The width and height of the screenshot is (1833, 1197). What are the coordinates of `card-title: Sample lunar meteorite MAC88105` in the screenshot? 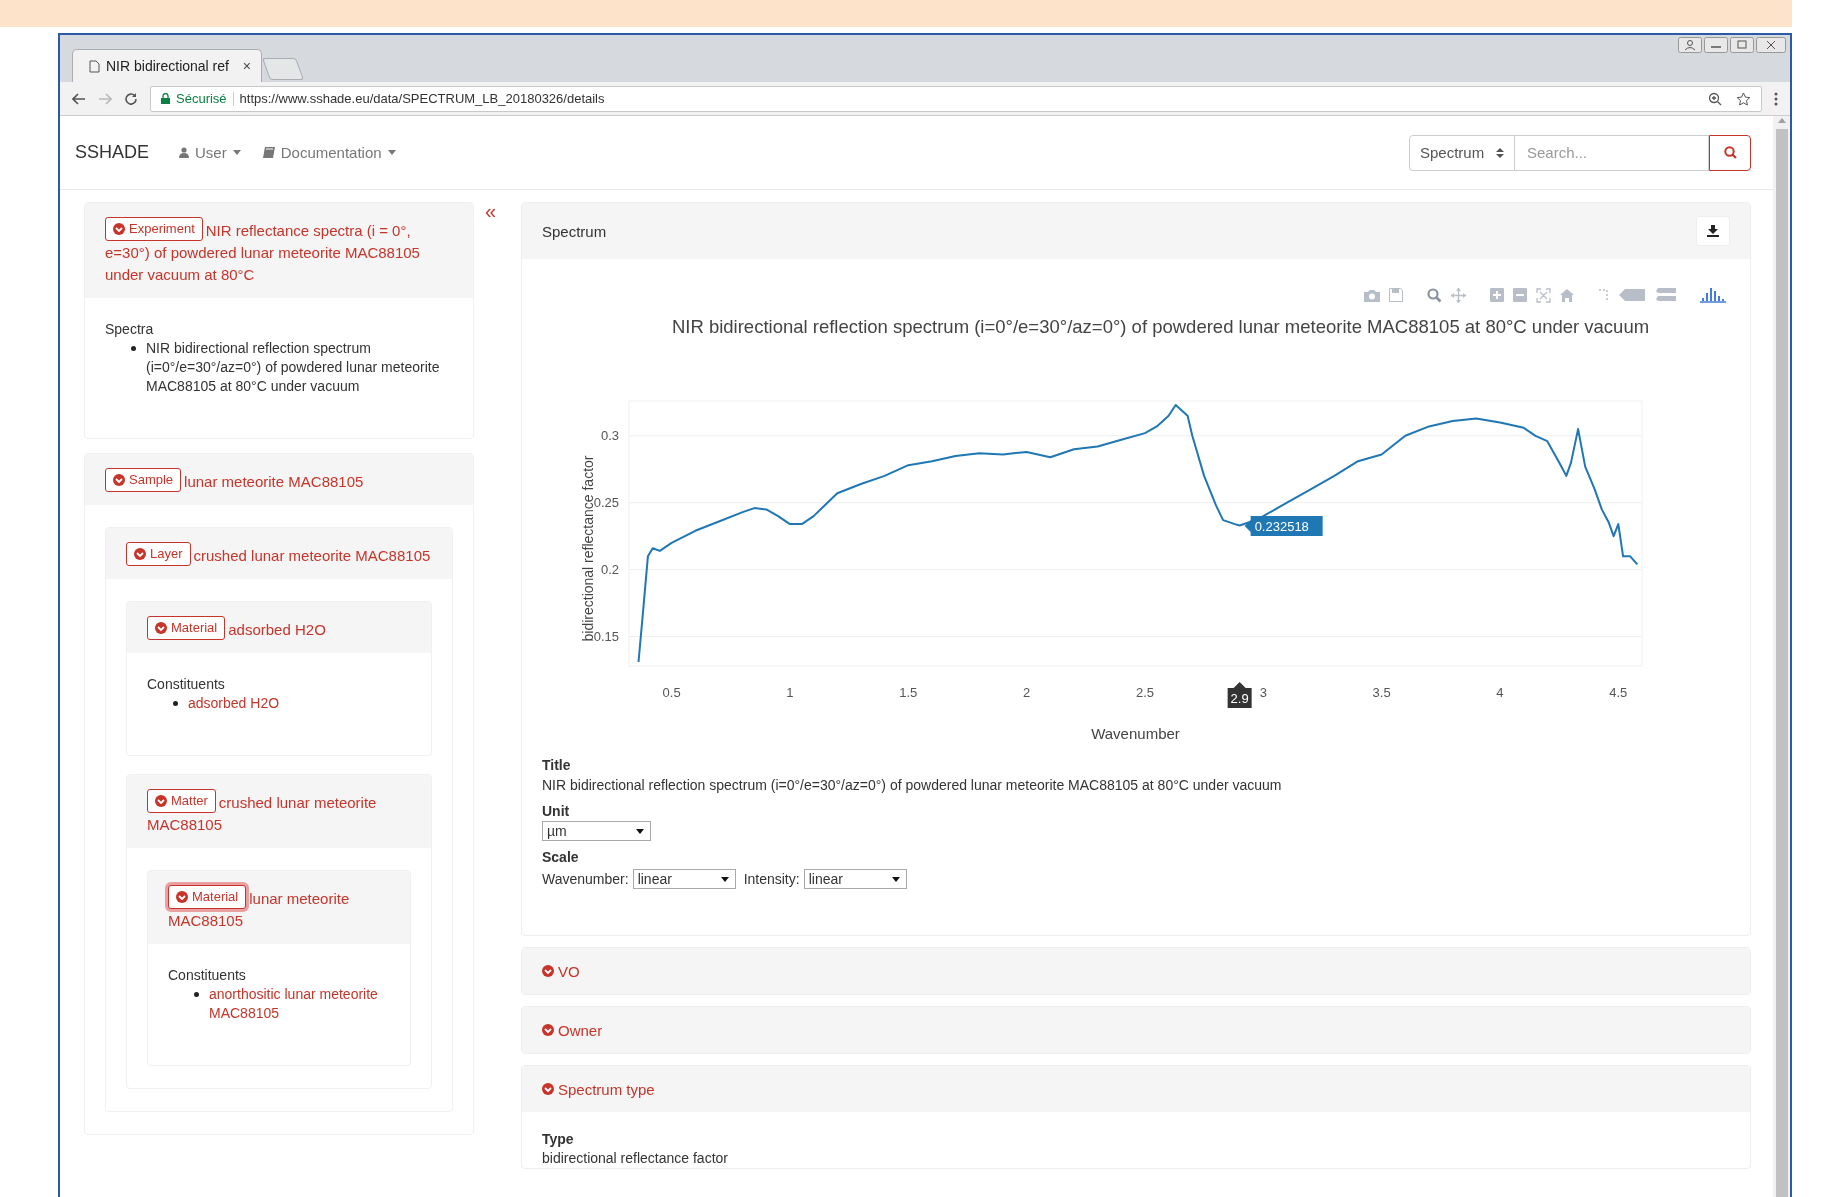 It's located at (279, 479).